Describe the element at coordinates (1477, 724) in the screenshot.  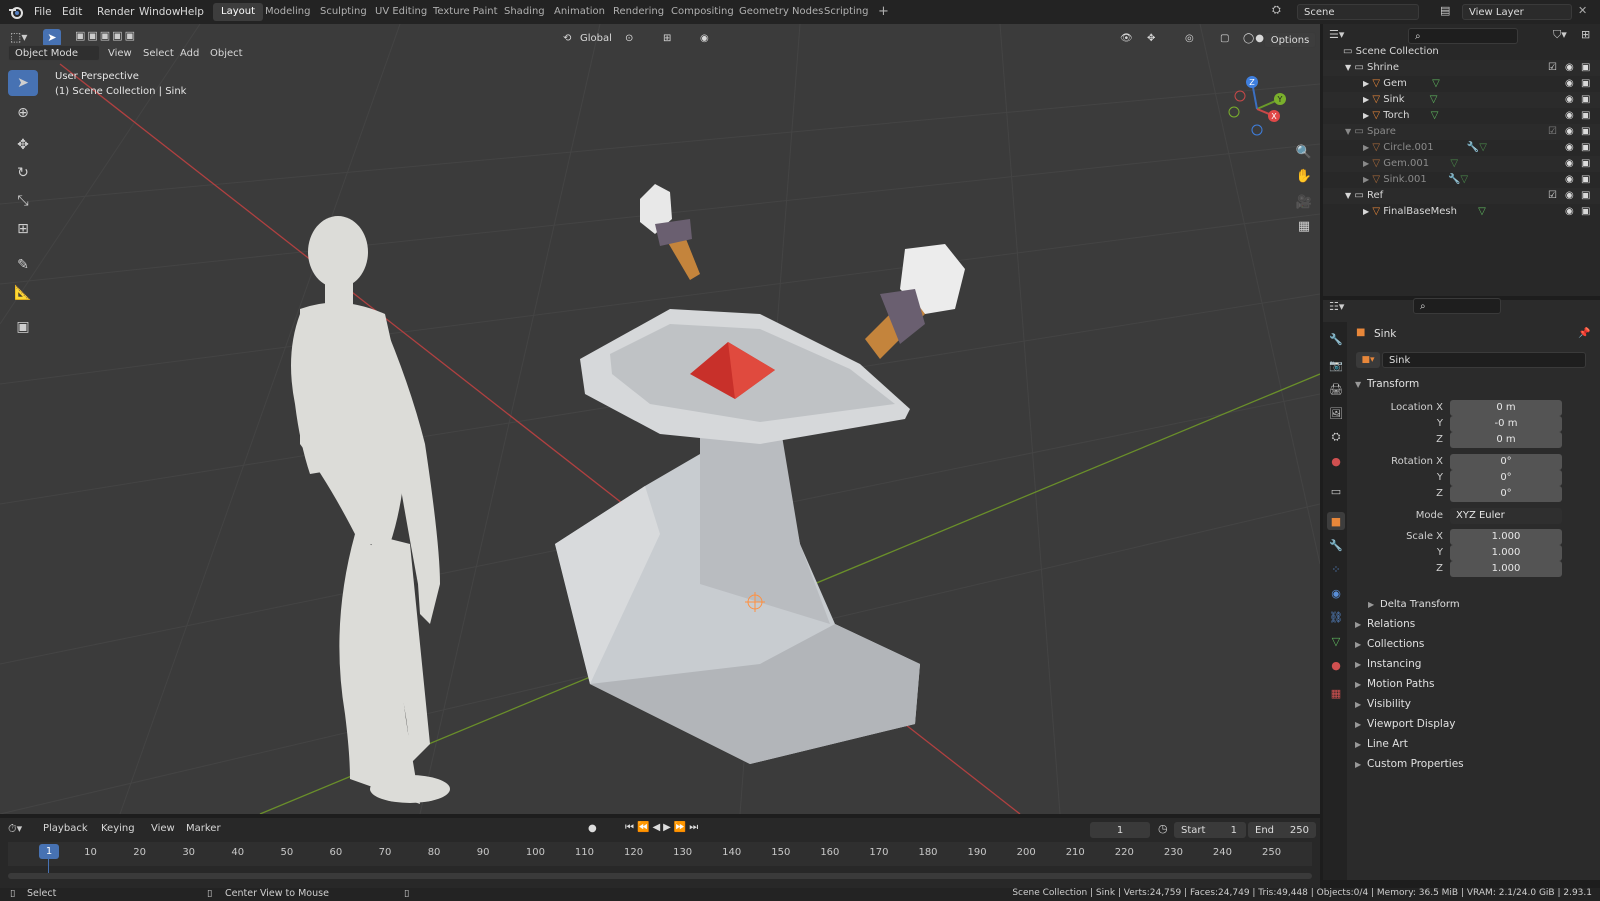
I see `viewport-display-panel: ▶ Viewport Display` at that location.